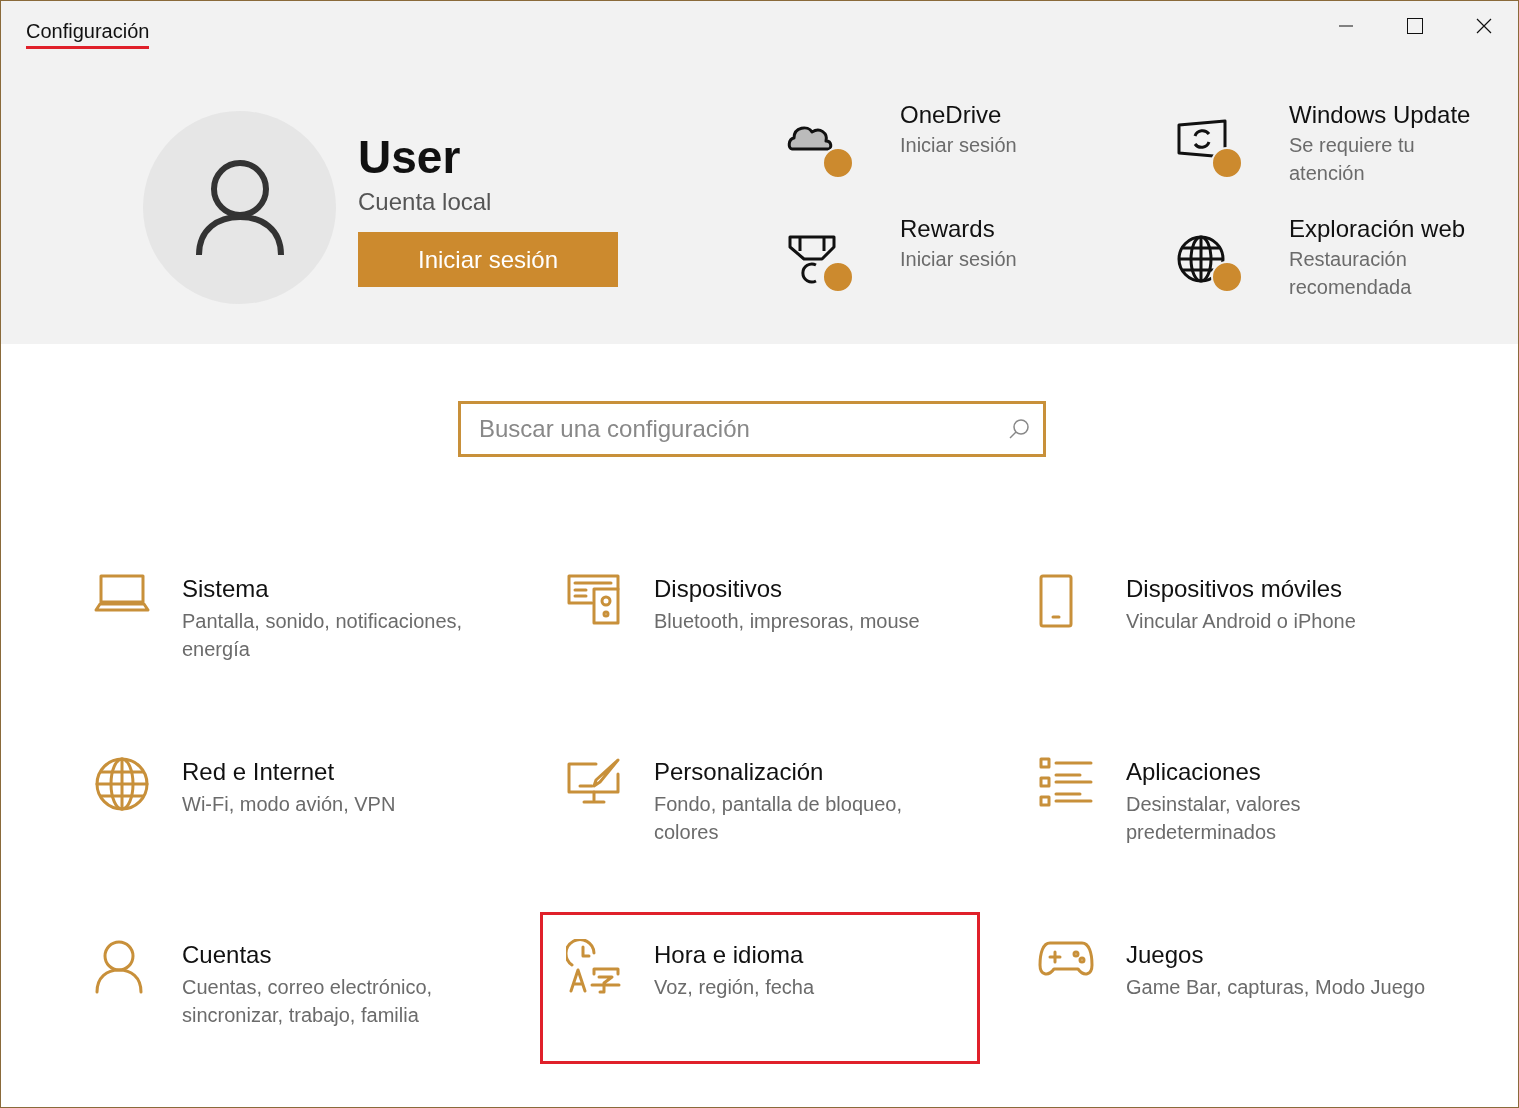 The width and height of the screenshot is (1519, 1108). I want to click on category-description: Cuentas, correo electrónico, sincronizar, trabajo, familia, so click(308, 1001).